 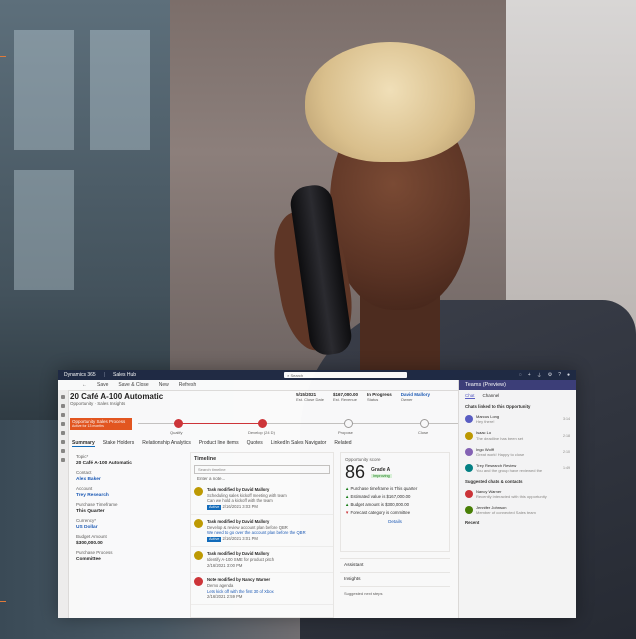 What do you see at coordinates (544, 375) in the screenshot?
I see `header-icons: ◌ + ⏚ ⚙ ? ●` at bounding box center [544, 375].